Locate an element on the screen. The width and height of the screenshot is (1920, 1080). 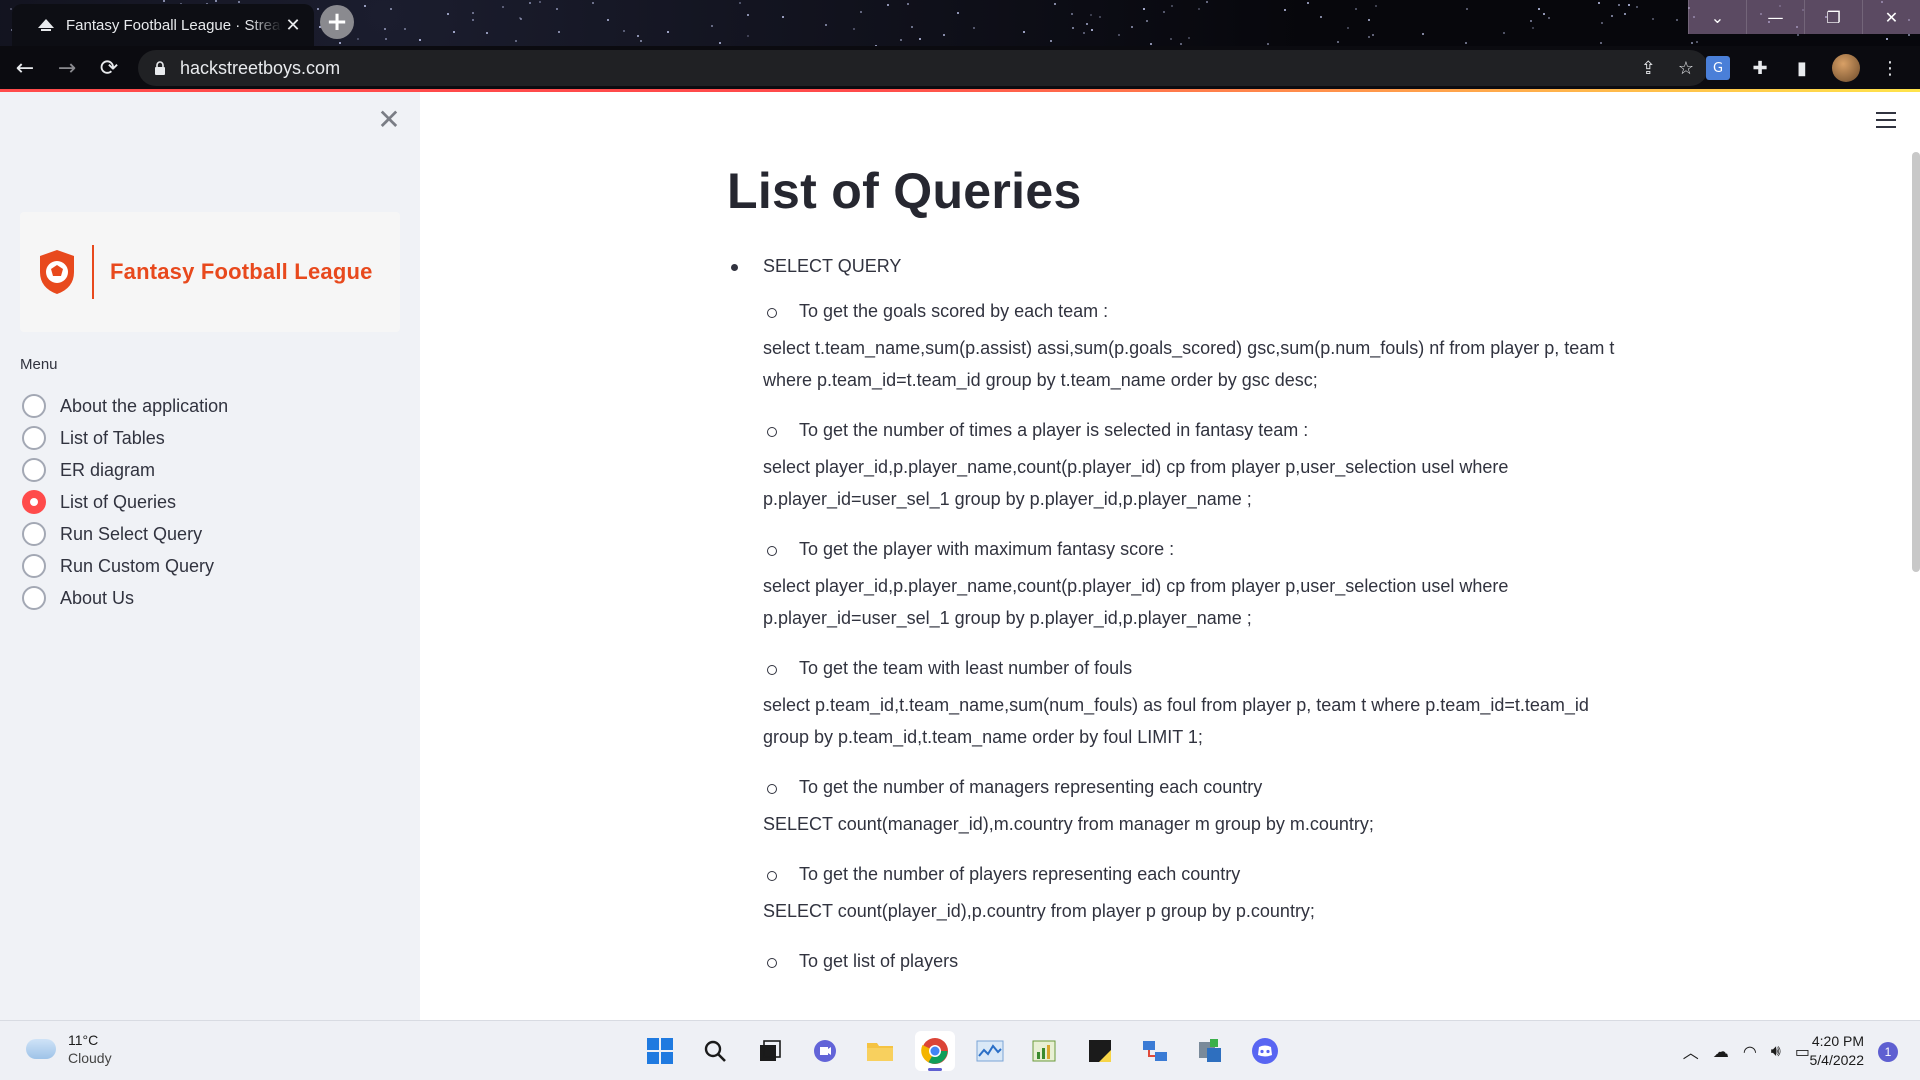
menu-item: List of Queries is located at coordinates (125, 502).